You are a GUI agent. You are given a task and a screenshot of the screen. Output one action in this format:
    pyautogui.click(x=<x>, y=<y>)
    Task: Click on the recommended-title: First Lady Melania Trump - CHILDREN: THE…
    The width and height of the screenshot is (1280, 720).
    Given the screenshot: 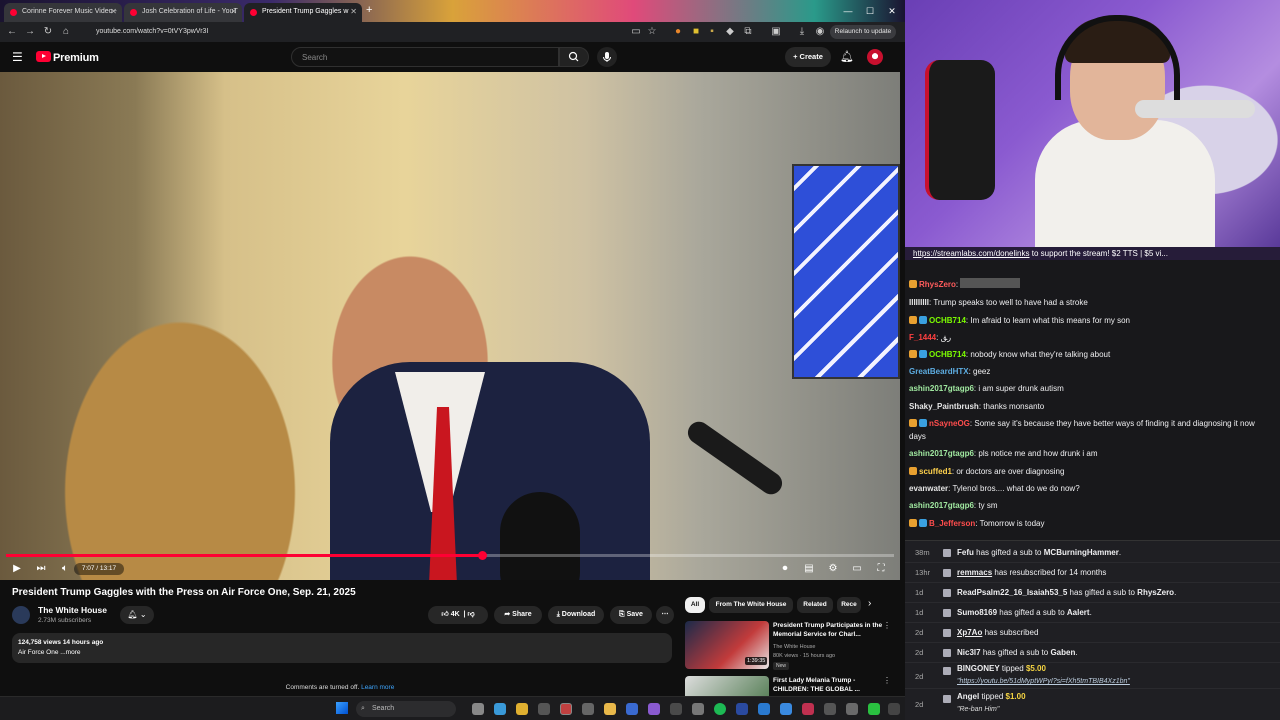 What is the action you would take?
    pyautogui.click(x=828, y=685)
    